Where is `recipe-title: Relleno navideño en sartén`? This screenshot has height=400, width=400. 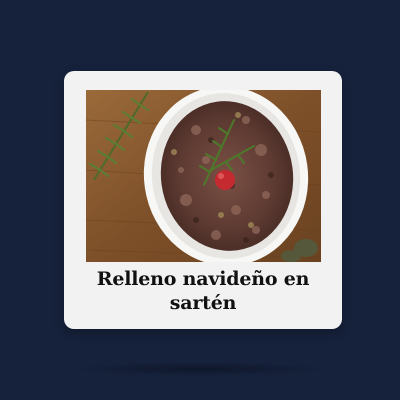
recipe-title: Relleno navideño en sartén is located at coordinates (203, 291).